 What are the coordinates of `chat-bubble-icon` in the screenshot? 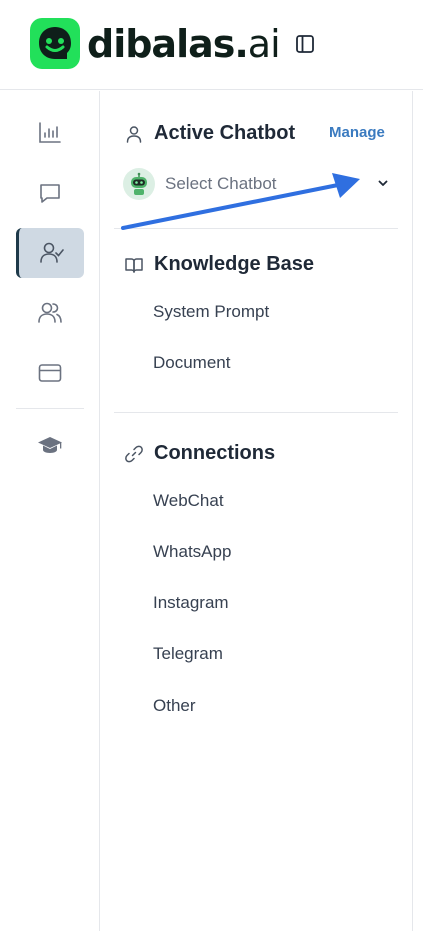 It's located at (50, 193).